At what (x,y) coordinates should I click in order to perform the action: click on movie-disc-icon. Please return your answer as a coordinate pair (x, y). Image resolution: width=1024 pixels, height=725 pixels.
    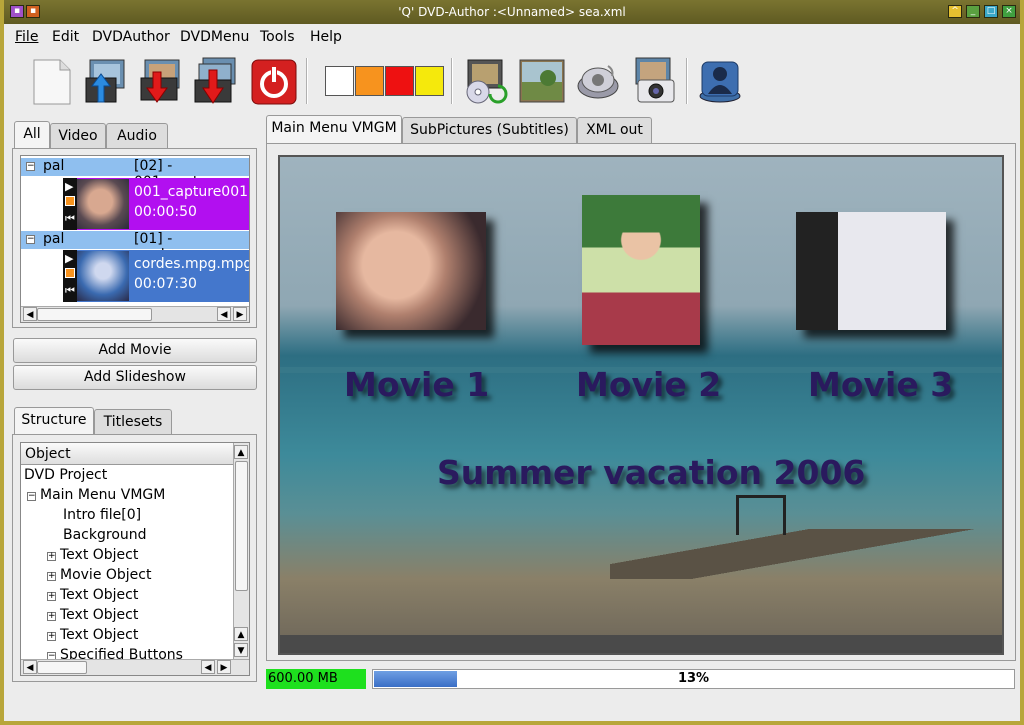
    Looking at the image, I should click on (484, 81).